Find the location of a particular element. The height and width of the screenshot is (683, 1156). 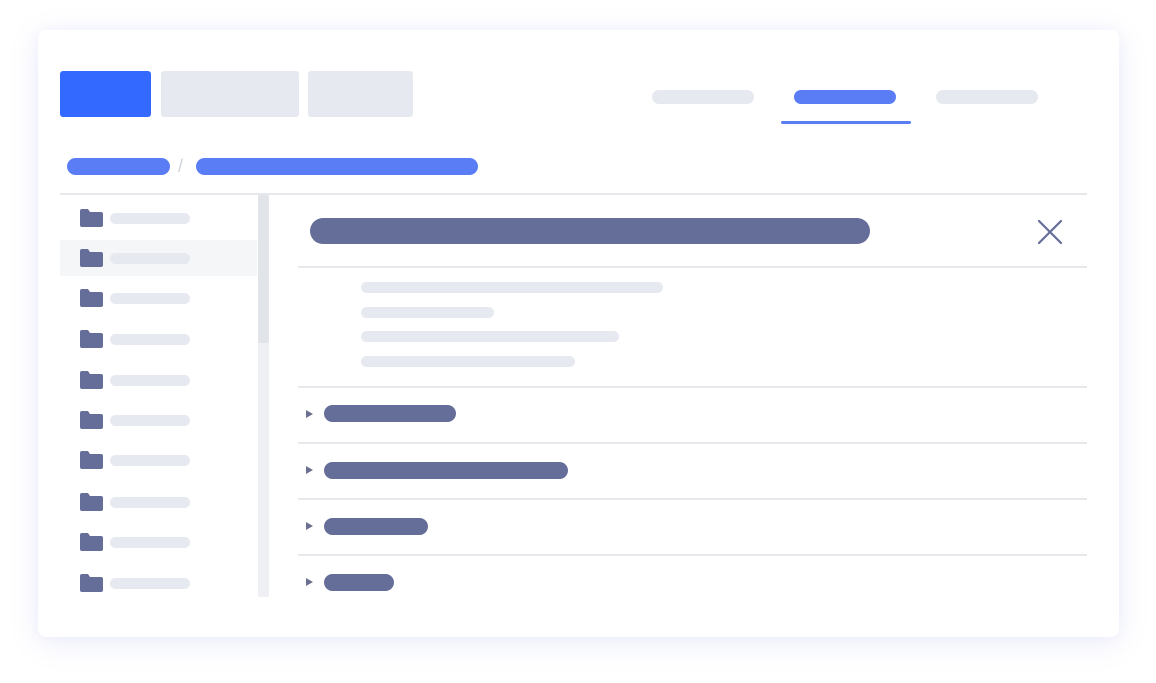

sidebar-scroll-thumb is located at coordinates (263, 269).